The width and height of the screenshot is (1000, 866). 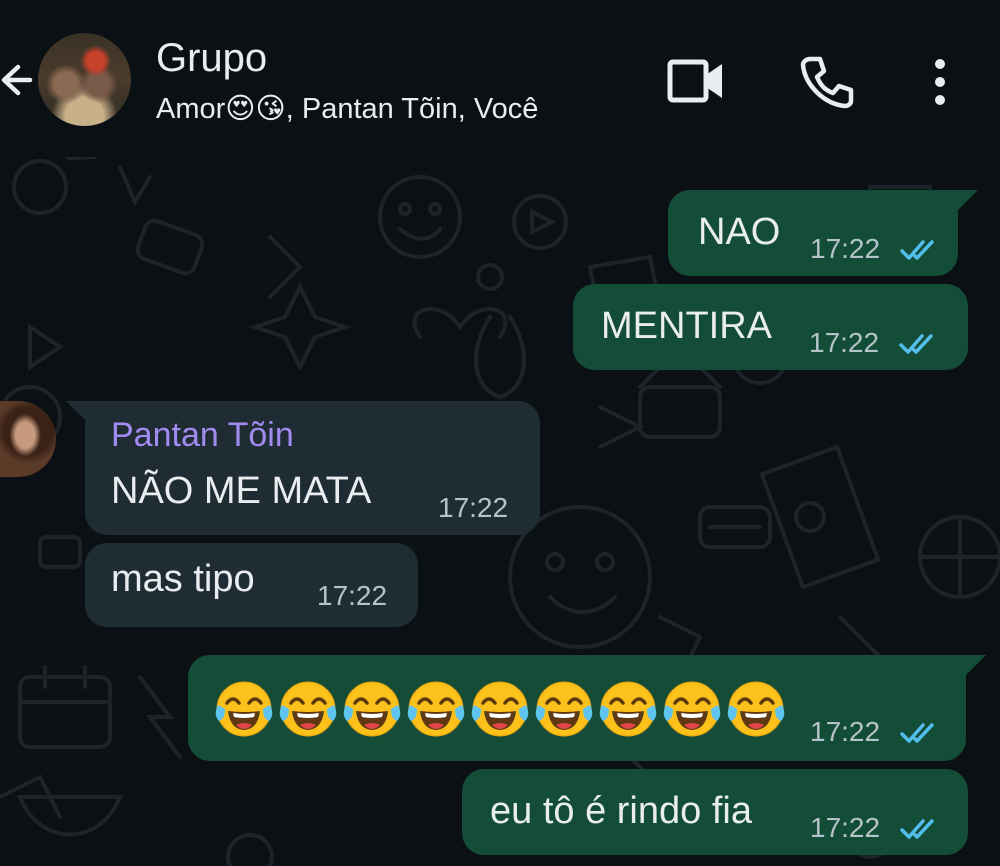 I want to click on message-text: NÃO ME MATA, so click(x=241, y=491).